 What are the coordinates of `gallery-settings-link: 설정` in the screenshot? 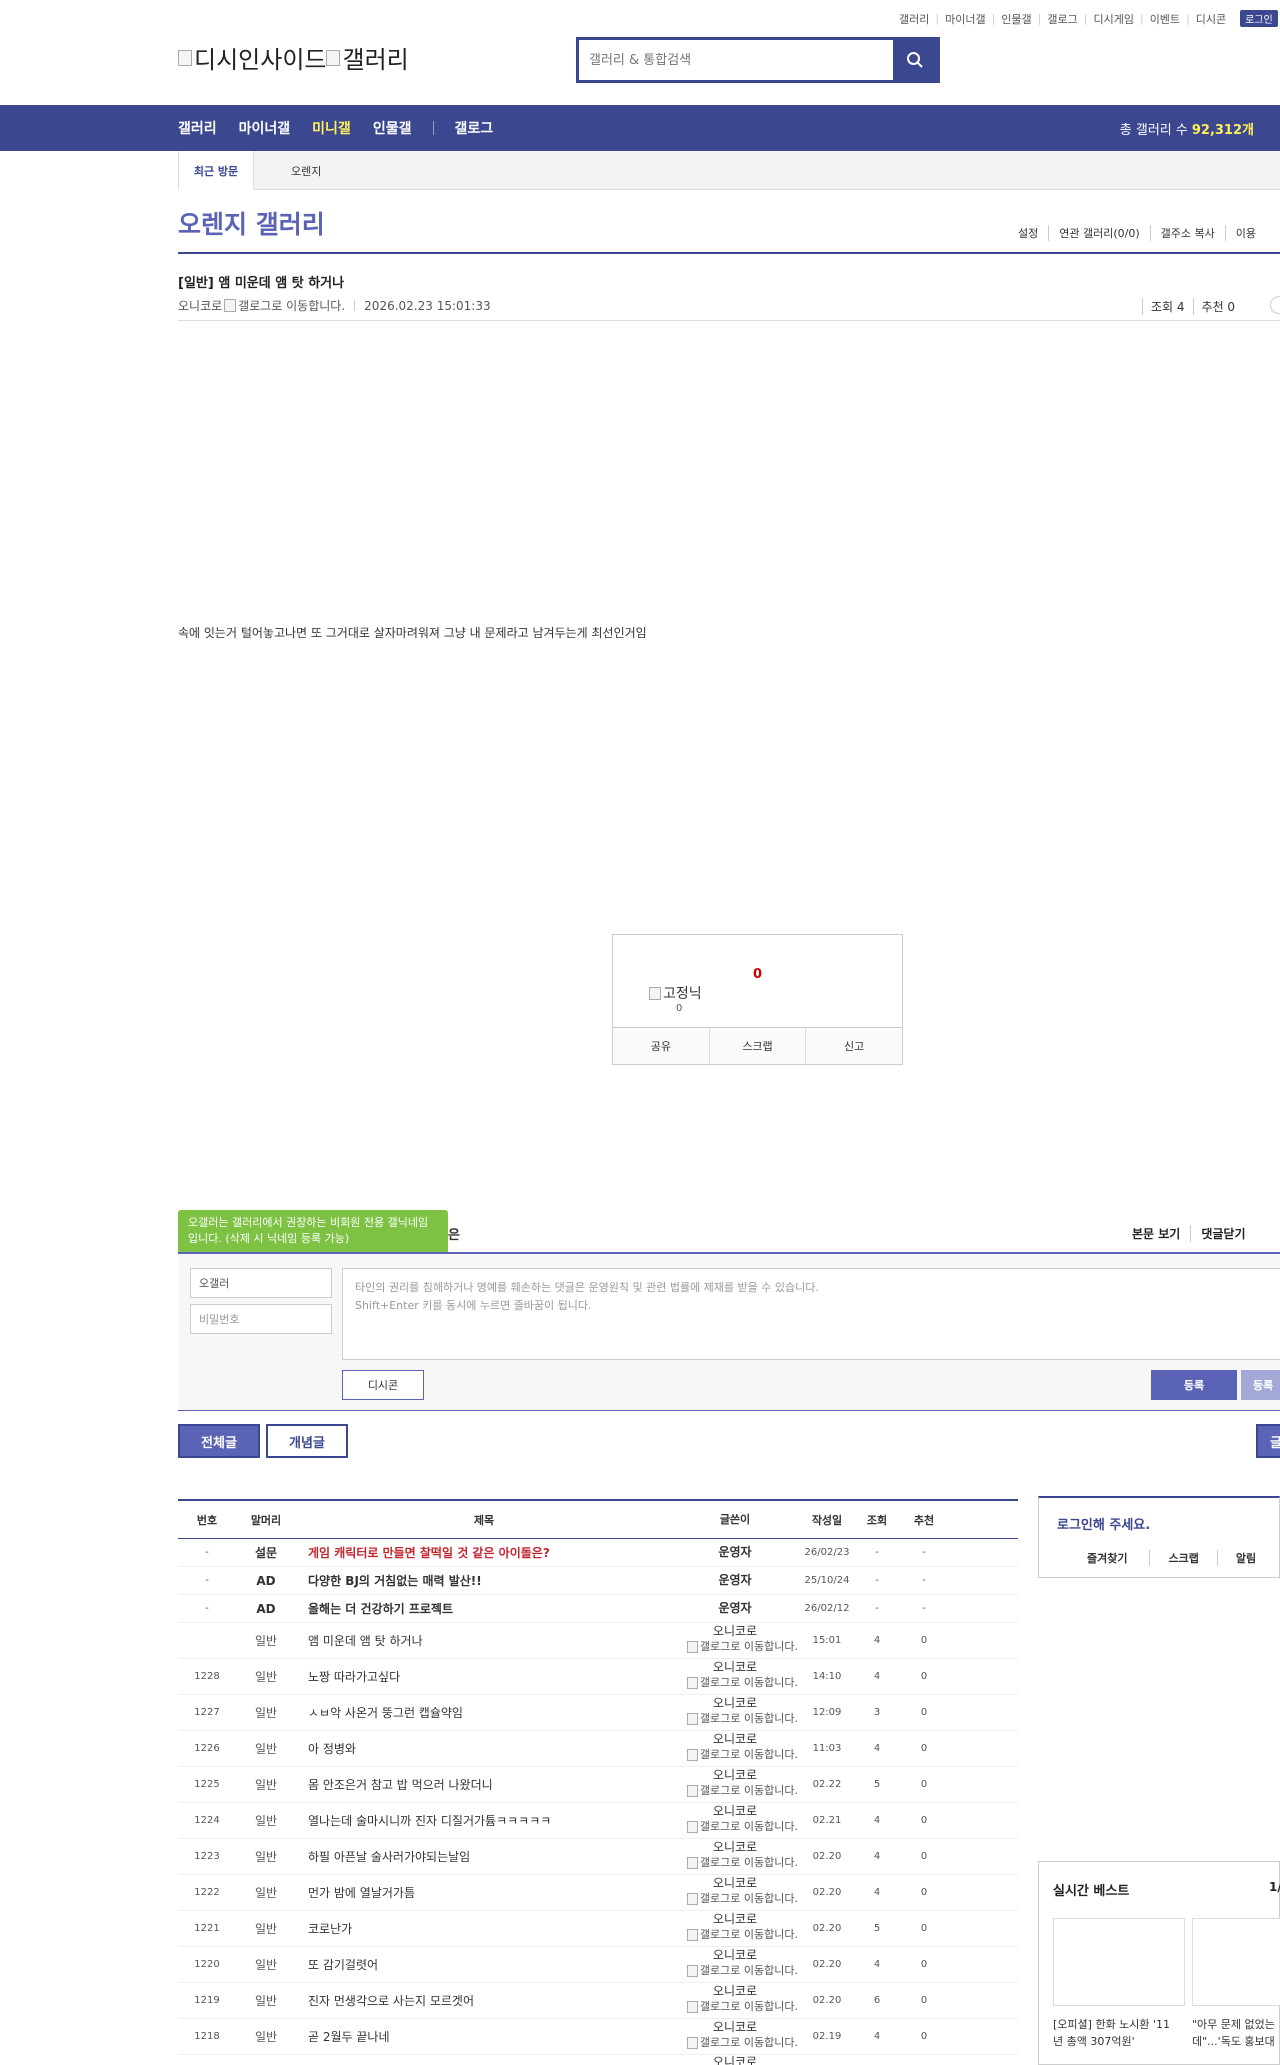 It's located at (1028, 233).